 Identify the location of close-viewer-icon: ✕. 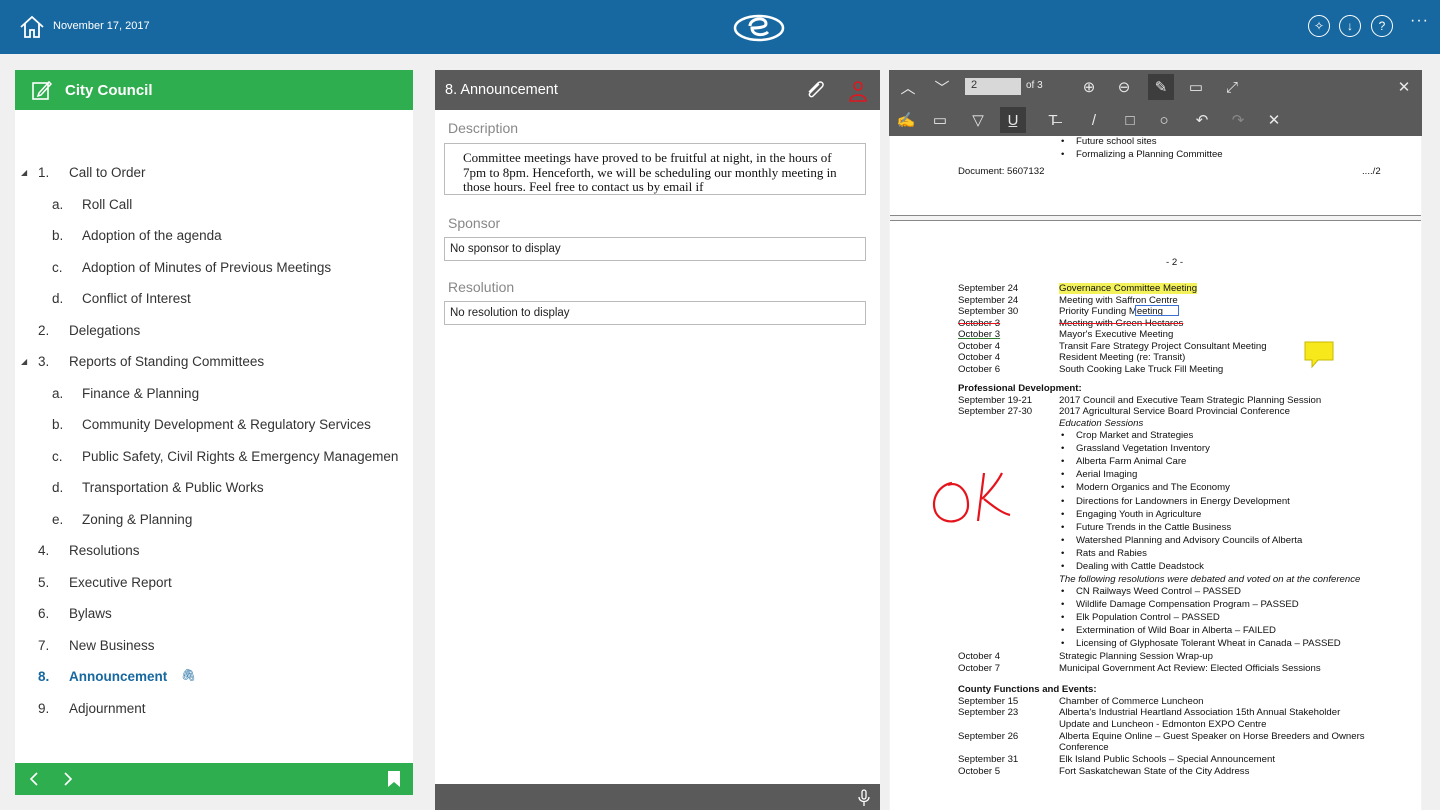
(1404, 87).